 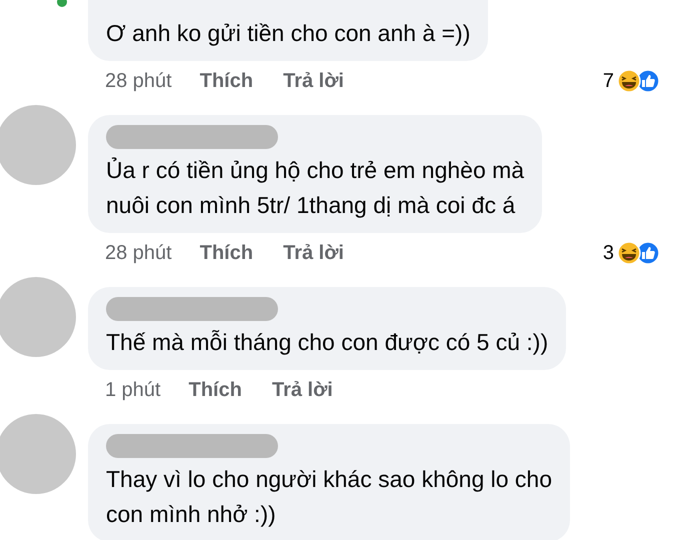 I want to click on comment-text: Thế mà mỗi tháng cho con được có 5 củ :)), so click(x=327, y=342).